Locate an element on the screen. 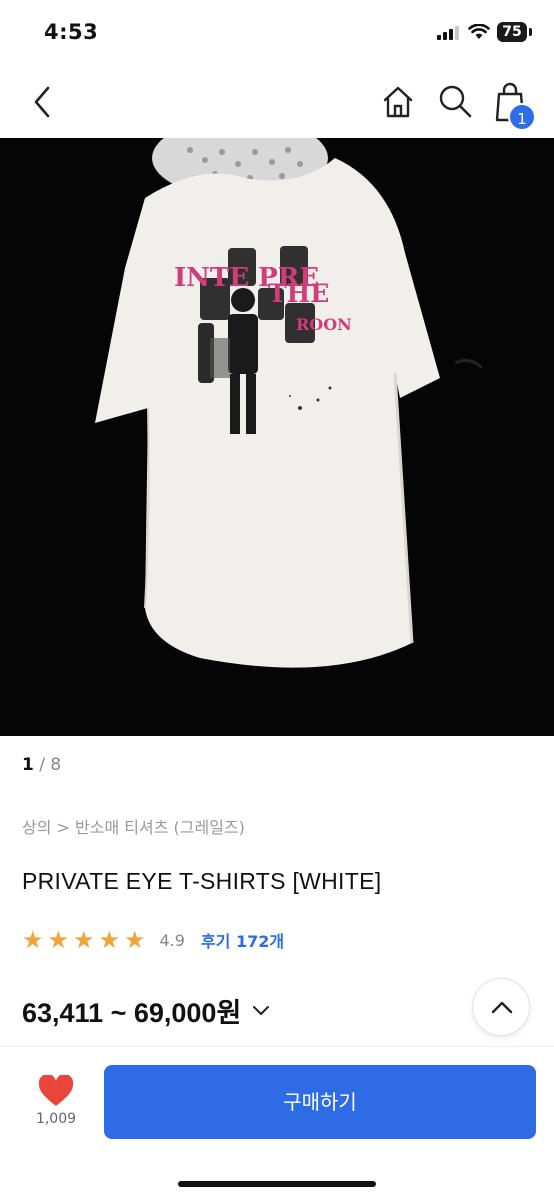 The image size is (554, 1200). heart-icon is located at coordinates (56, 1090).